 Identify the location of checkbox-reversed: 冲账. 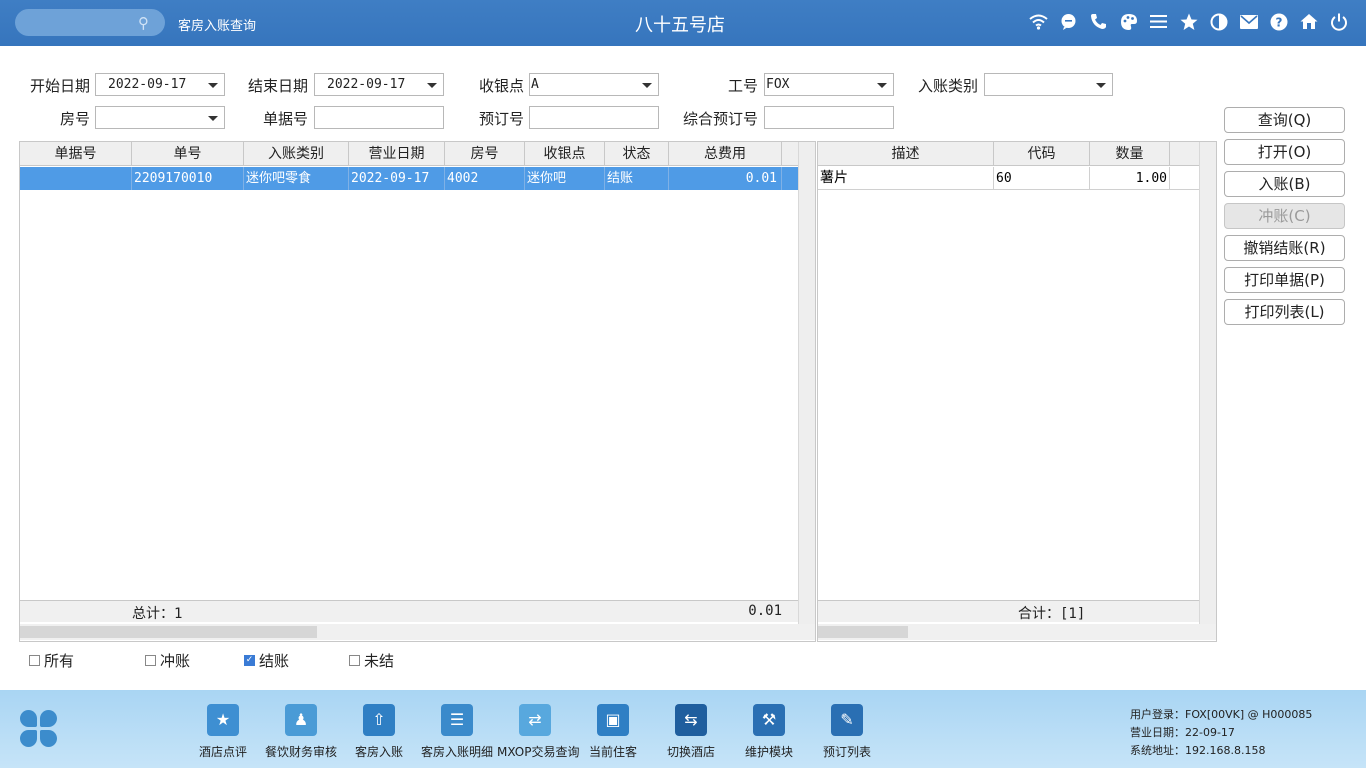
(167, 660).